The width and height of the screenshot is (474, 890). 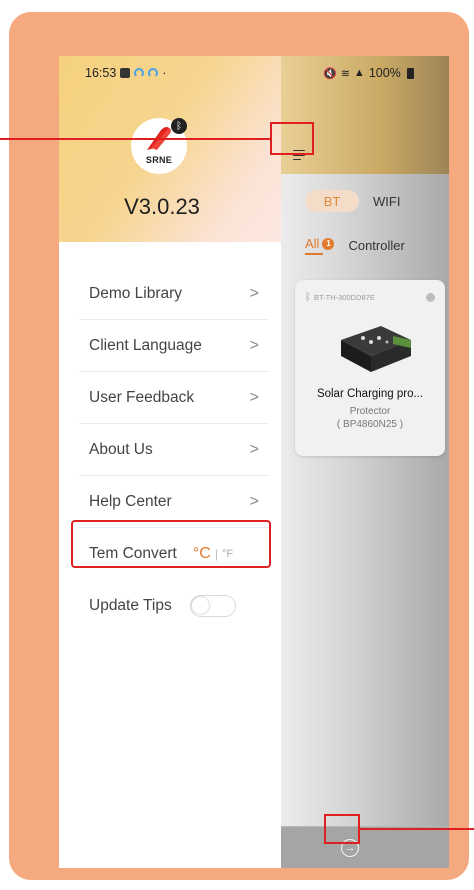 I want to click on annotation-highlight-nav, so click(x=342, y=829).